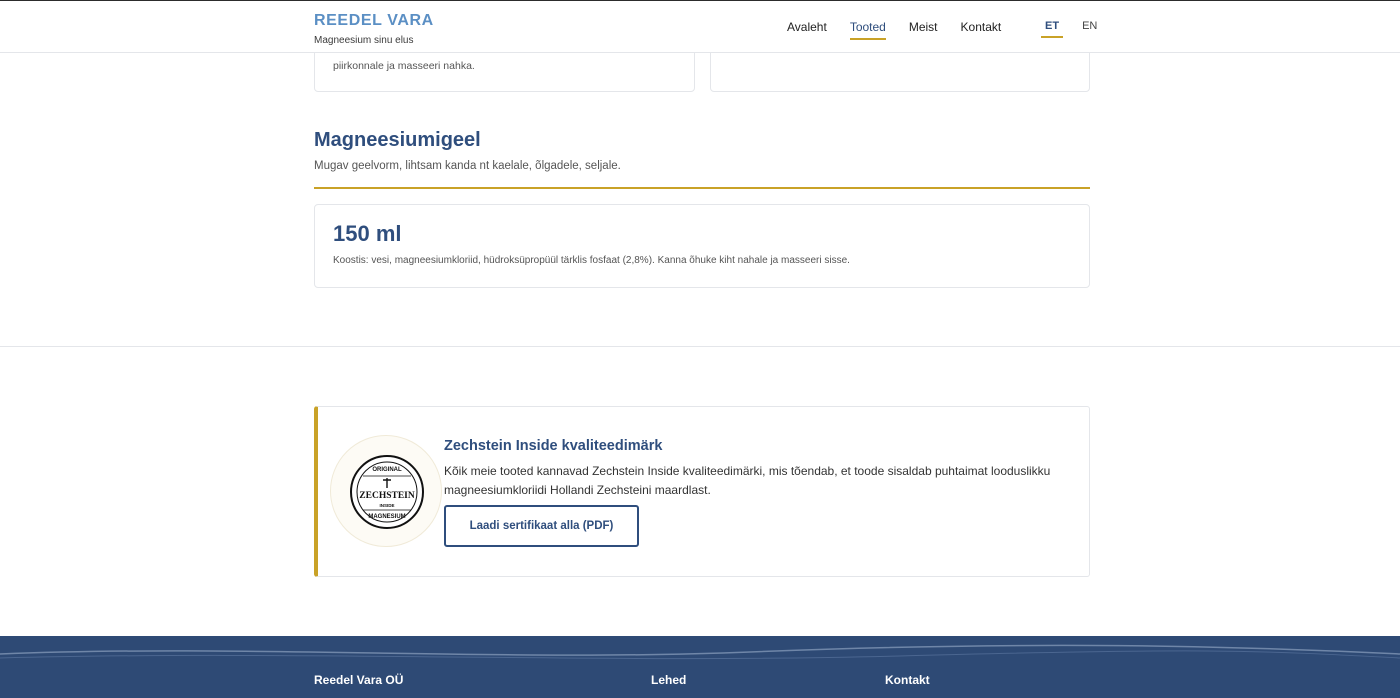  I want to click on section-title: Magneesiumigeel, so click(397, 140).